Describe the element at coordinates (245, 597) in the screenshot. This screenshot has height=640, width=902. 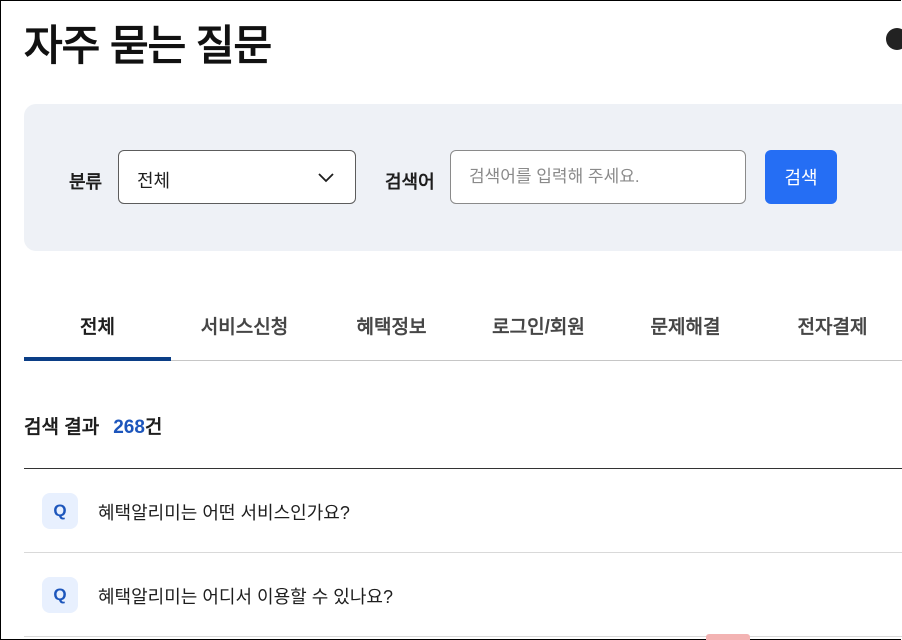
I see `faq-question: 혜택알리미는 어디서 이용할 수 있나요?` at that location.